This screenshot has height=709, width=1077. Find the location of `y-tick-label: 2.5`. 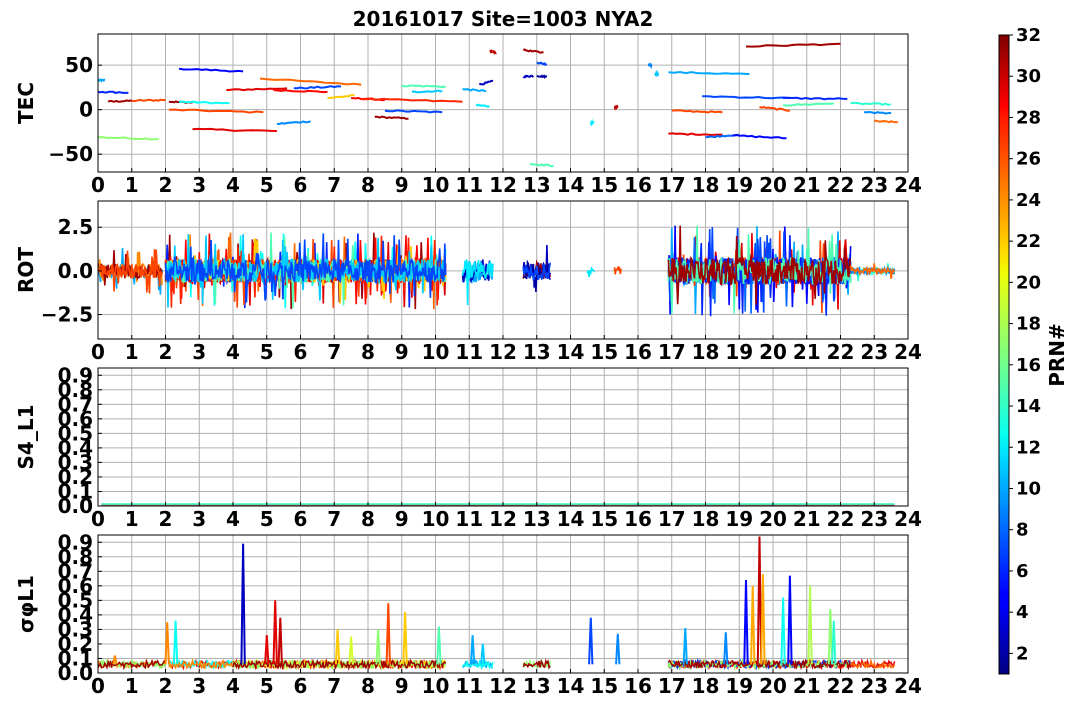

y-tick-label: 2.5 is located at coordinates (75, 227).